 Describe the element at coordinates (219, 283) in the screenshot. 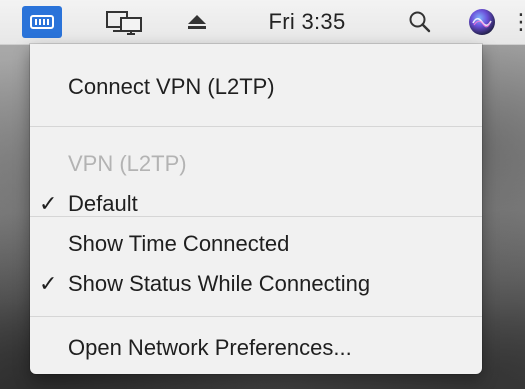

I see `menu-item-label: Show Status While Connecting` at that location.